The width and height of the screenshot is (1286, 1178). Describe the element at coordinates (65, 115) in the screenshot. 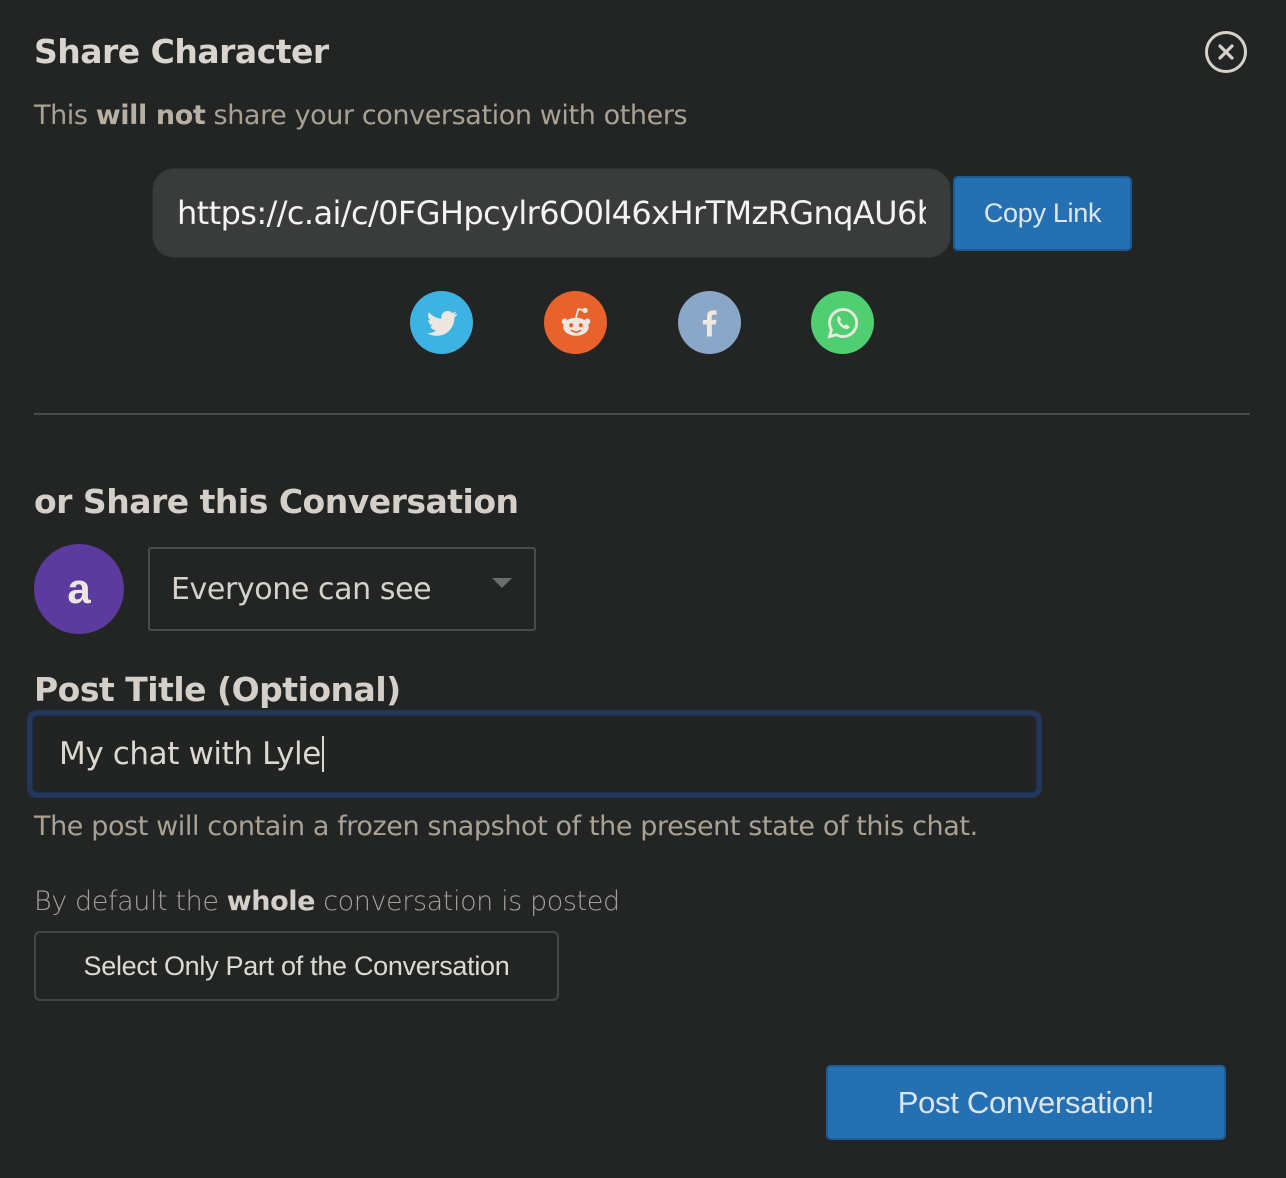

I see `disclaimer-prefix: This` at that location.